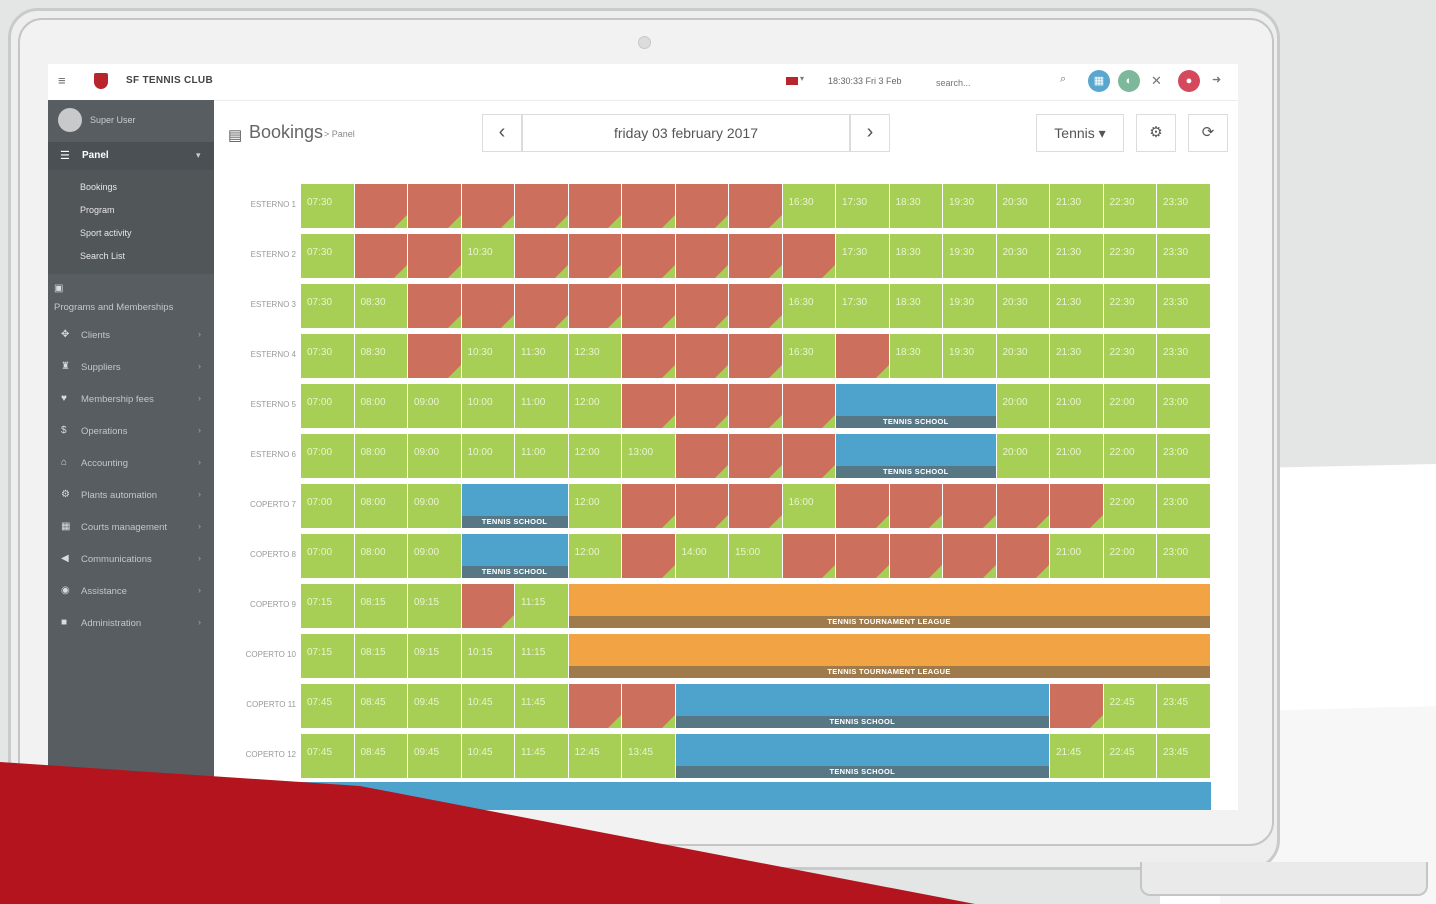  I want to click on free-slot: 12:45, so click(594, 756).